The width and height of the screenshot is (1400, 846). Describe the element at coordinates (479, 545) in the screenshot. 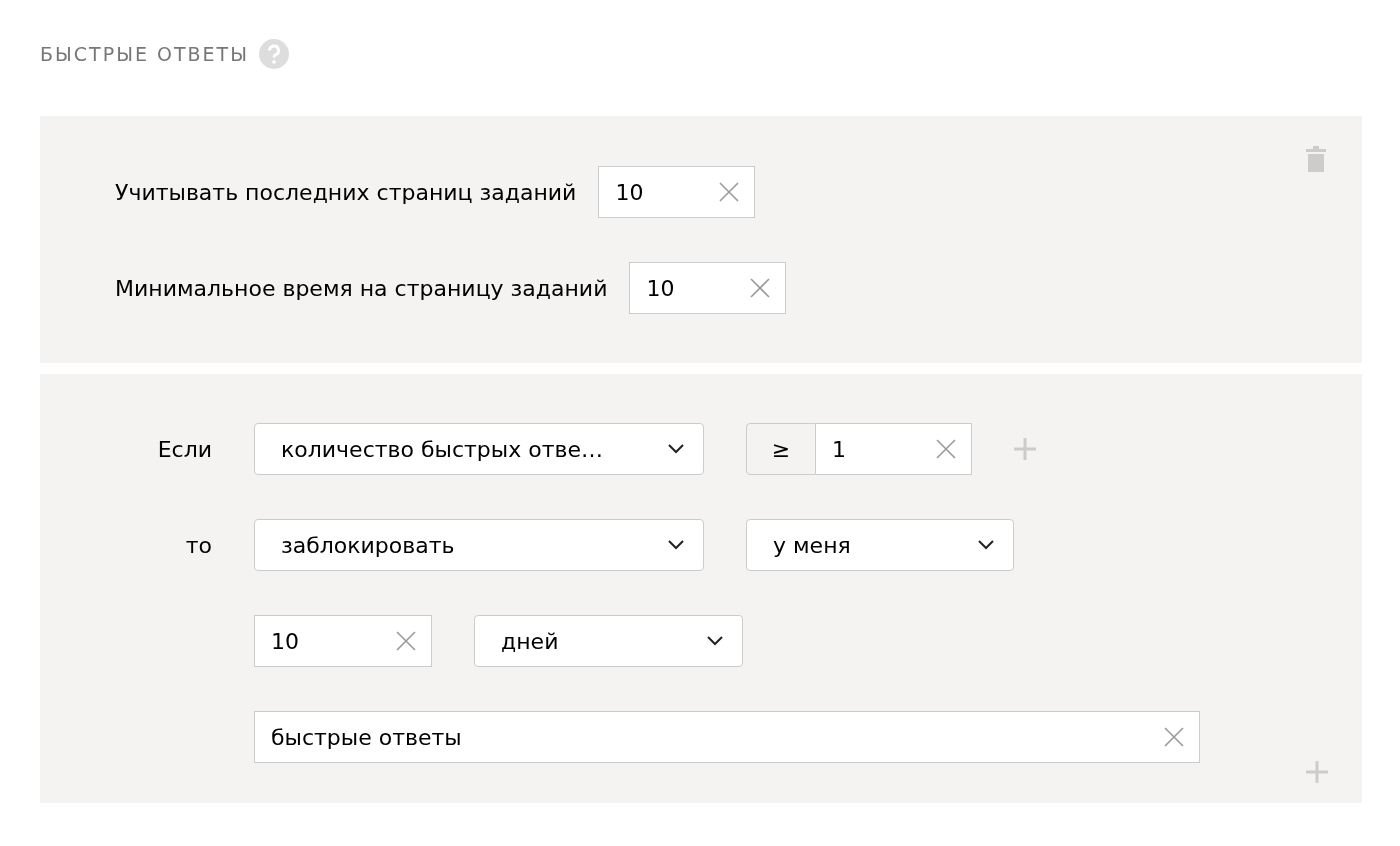

I see `action-dropdown: заблокировать` at that location.